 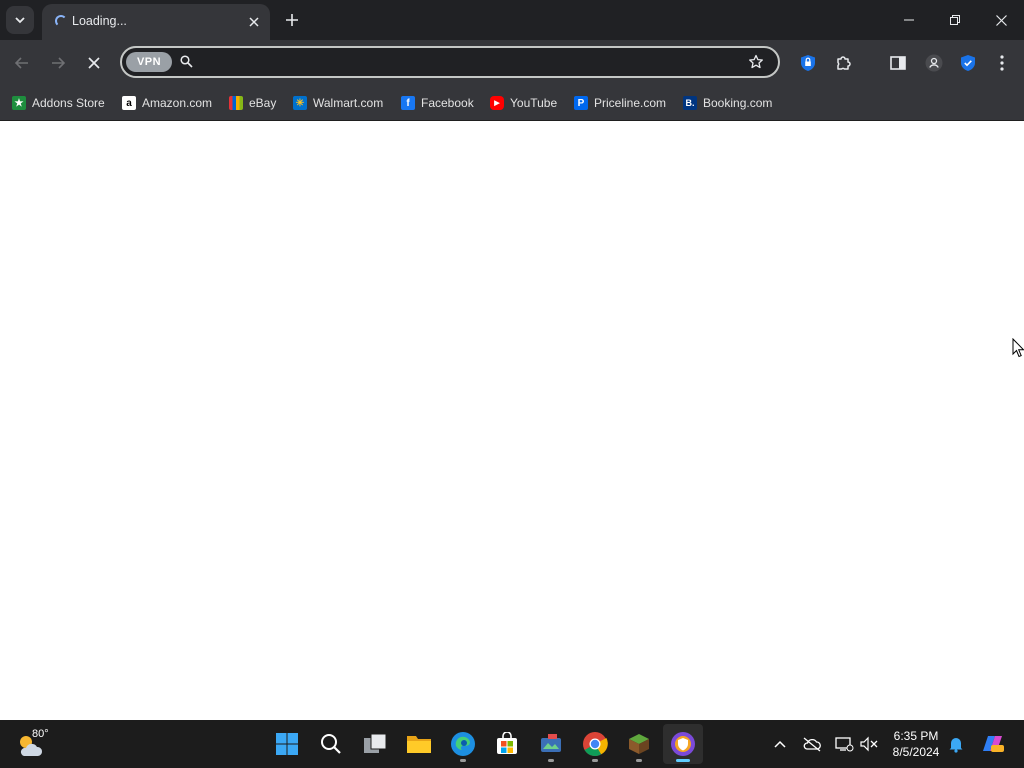 I want to click on address-input, so click(x=464, y=63).